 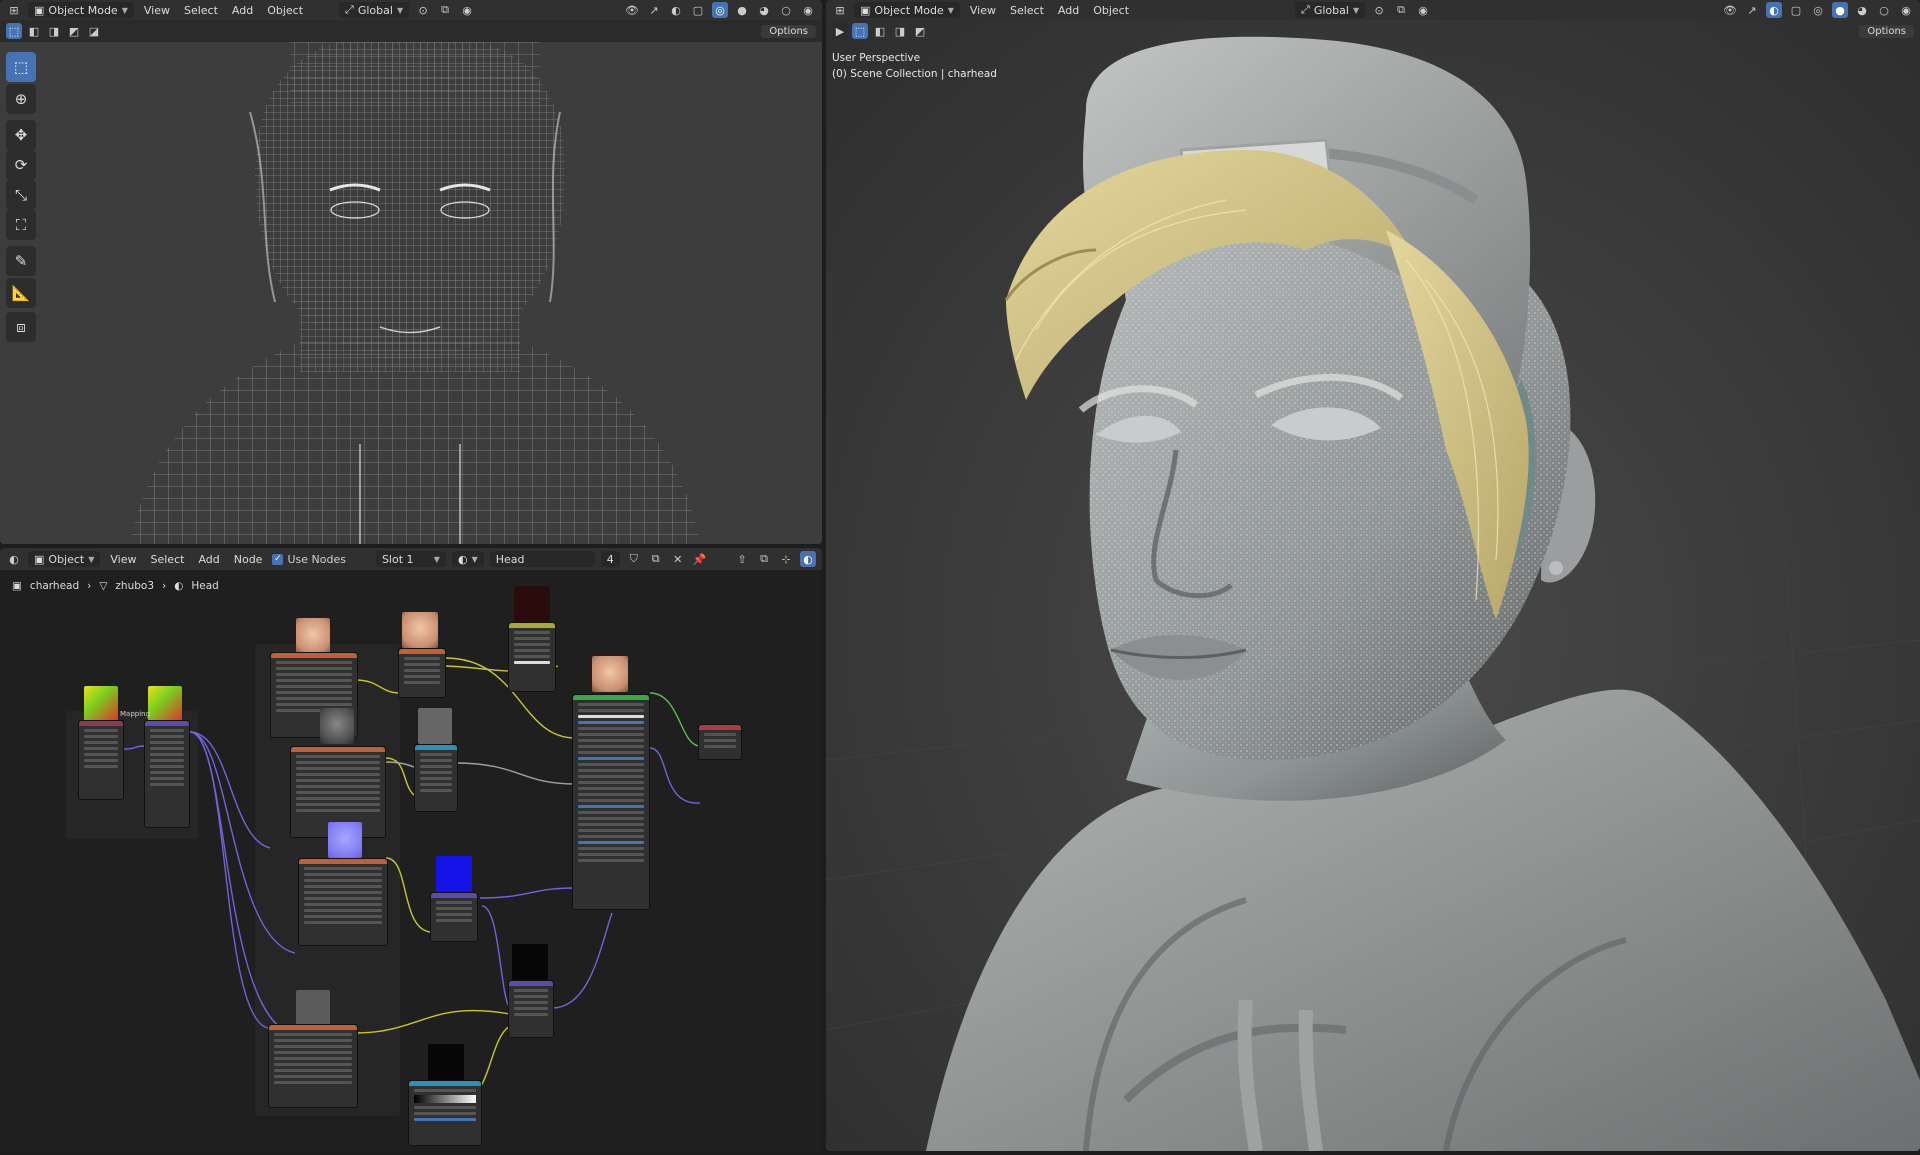 I want to click on select-tool: ⬚, so click(x=21, y=67).